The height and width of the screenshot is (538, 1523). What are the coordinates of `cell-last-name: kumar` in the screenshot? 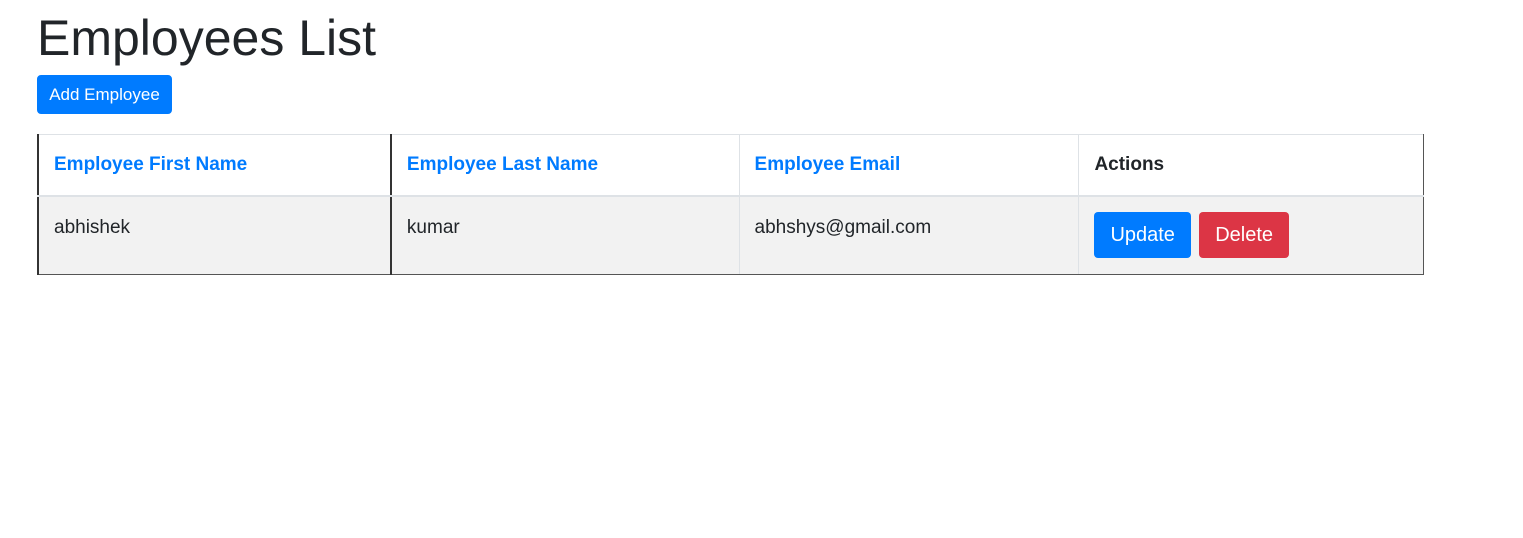 It's located at (564, 235).